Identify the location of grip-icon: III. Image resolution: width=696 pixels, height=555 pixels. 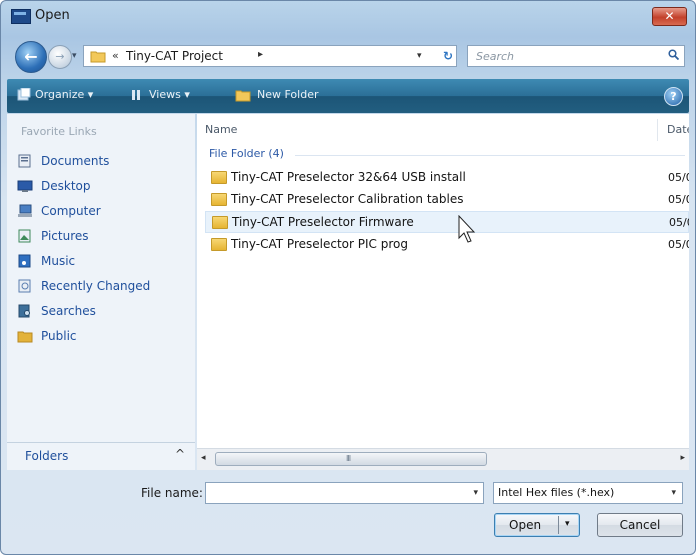
(348, 458).